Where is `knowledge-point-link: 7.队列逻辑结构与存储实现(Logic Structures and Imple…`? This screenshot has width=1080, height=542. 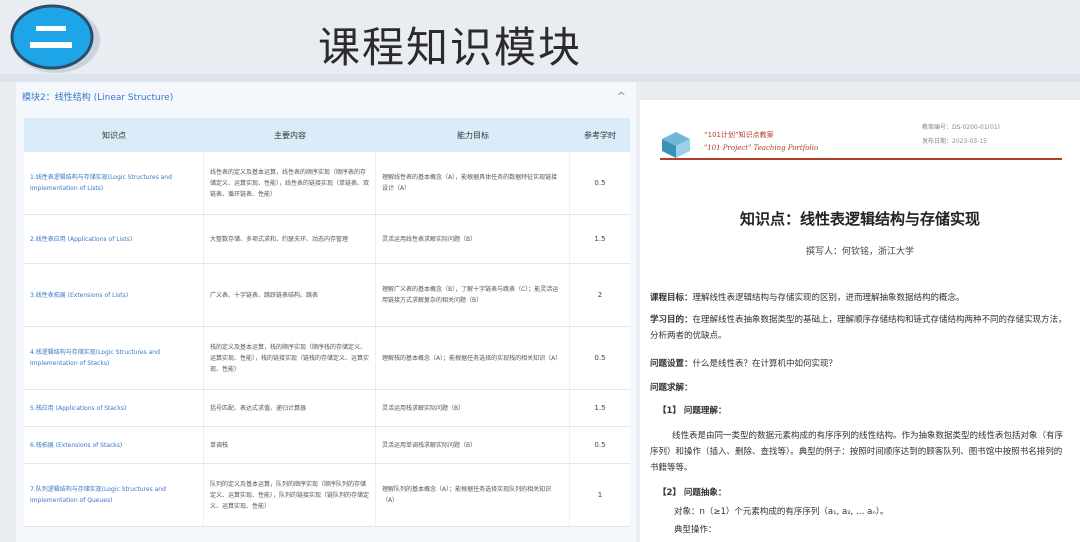 knowledge-point-link: 7.队列逻辑结构与存储实现(Logic Structures and Imple… is located at coordinates (114, 495).